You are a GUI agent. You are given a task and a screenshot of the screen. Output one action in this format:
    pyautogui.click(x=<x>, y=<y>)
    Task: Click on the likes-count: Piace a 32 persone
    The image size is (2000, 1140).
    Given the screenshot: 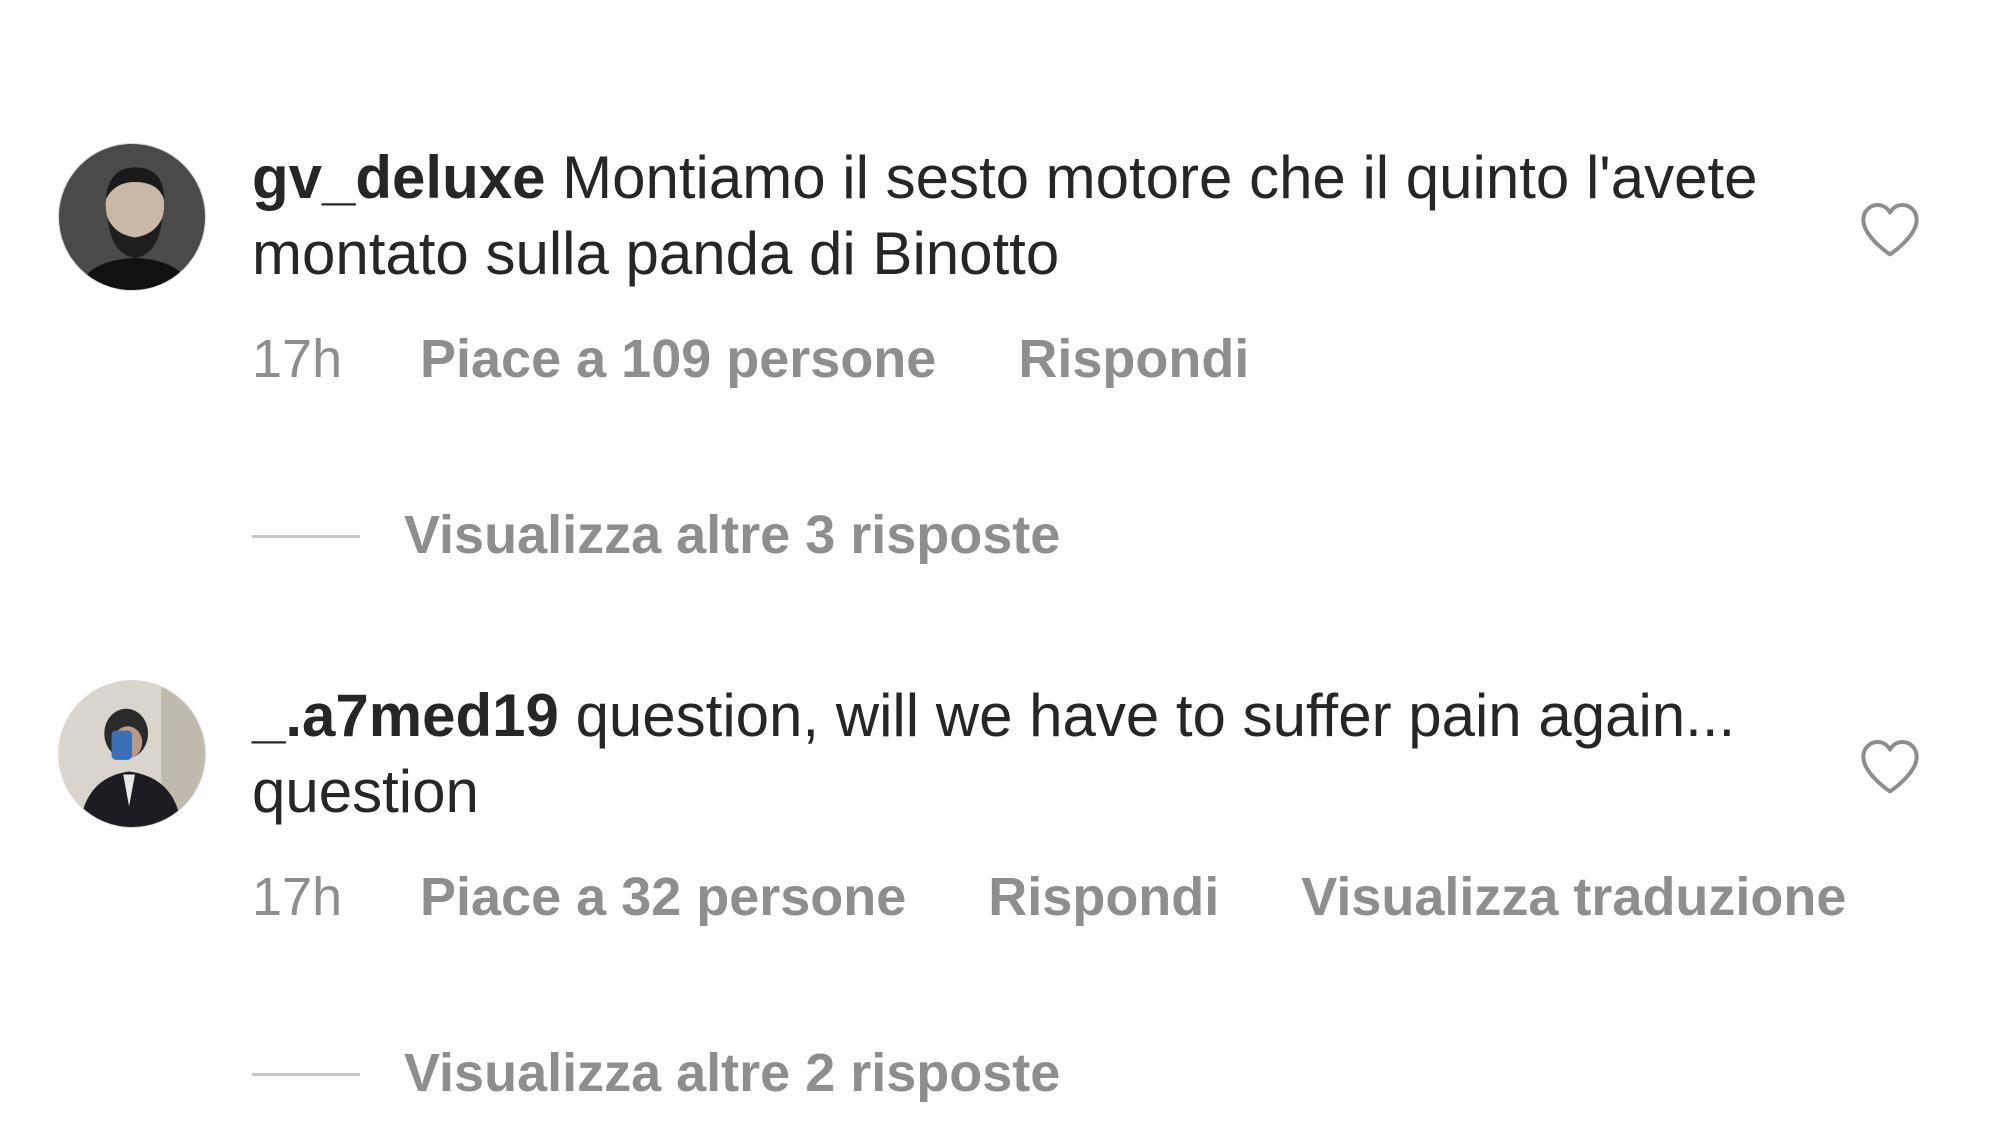 What is the action you would take?
    pyautogui.click(x=663, y=897)
    